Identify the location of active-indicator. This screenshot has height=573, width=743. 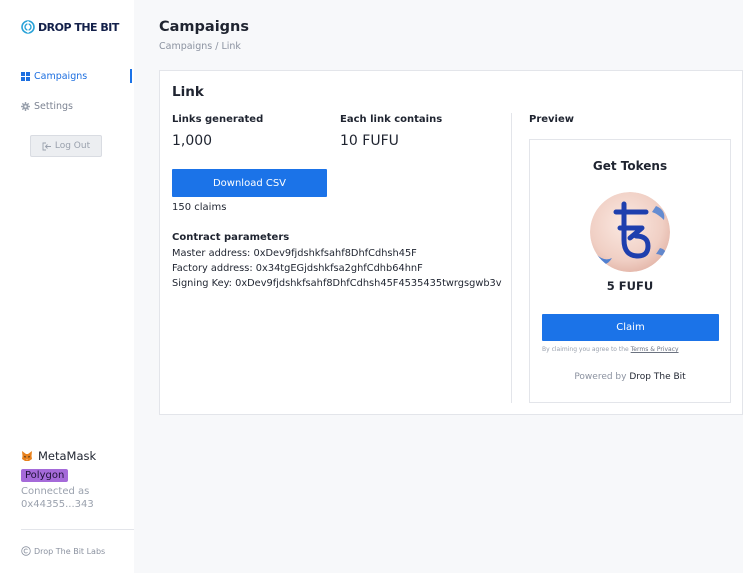
(131, 76).